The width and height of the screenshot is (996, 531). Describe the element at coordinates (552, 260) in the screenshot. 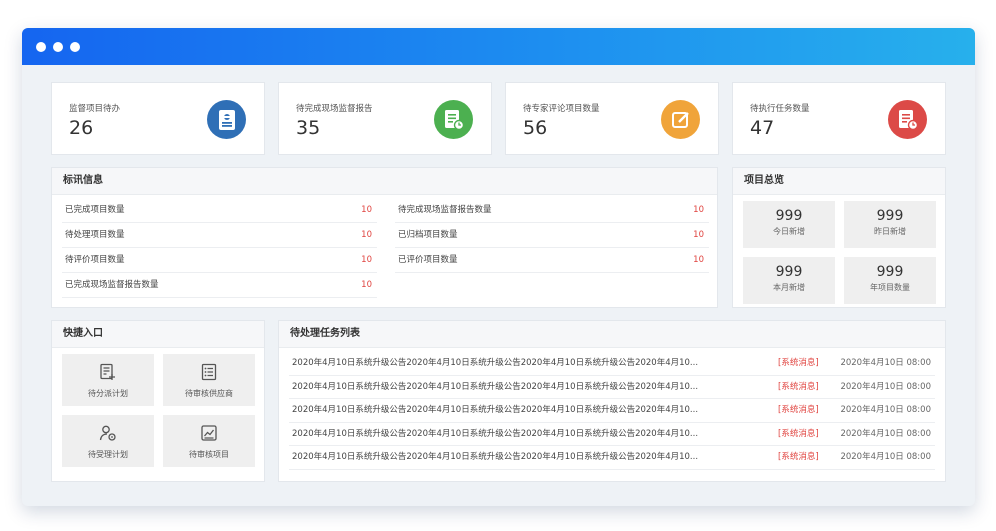

I see `info-row: 已评价项目数量 10` at that location.